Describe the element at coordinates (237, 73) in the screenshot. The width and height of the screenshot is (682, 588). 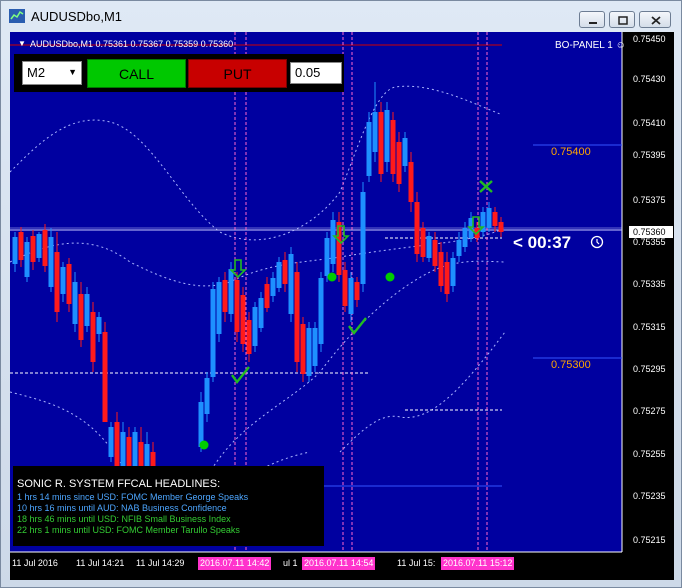
I see `put-button: PUT` at that location.